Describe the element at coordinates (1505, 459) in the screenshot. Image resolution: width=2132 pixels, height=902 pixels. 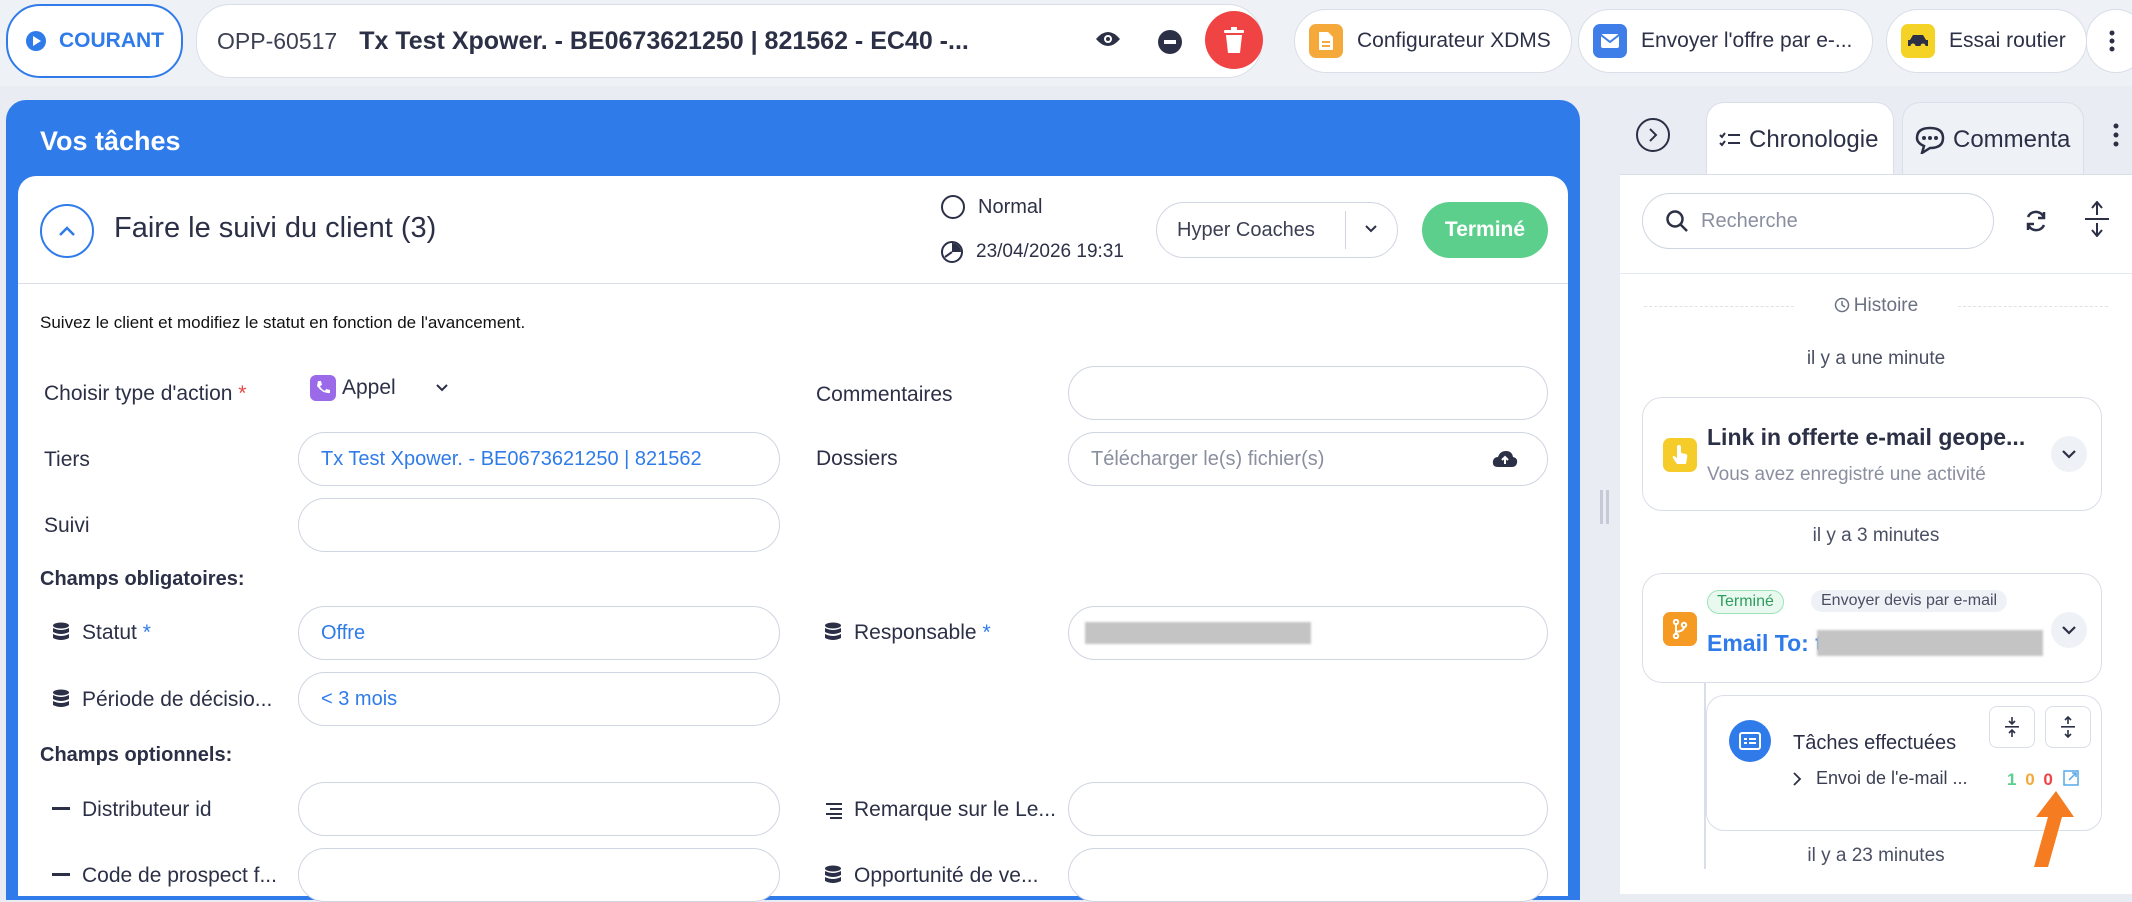
I see `cloud-upload-icon` at that location.